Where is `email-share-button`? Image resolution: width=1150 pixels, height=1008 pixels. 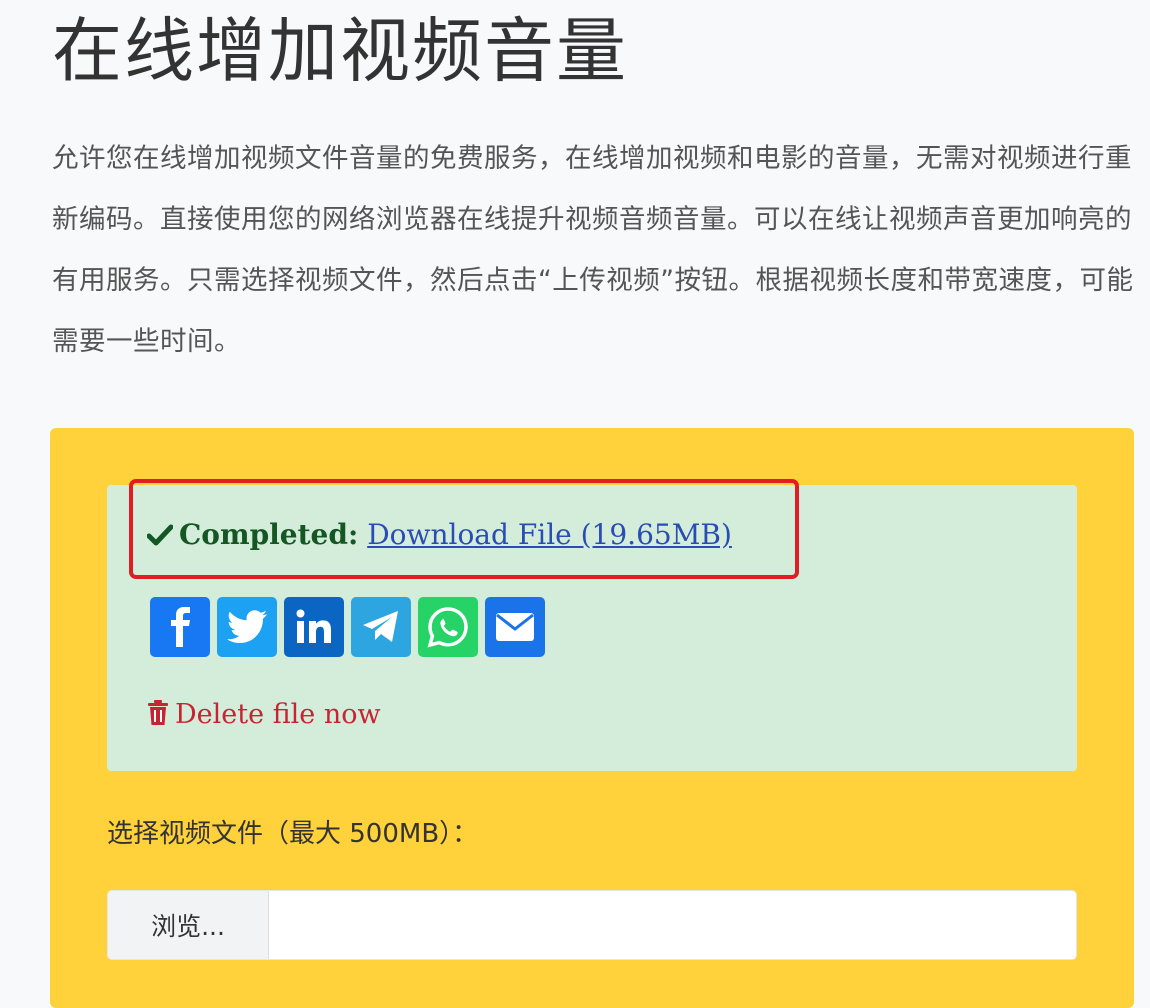 email-share-button is located at coordinates (515, 627).